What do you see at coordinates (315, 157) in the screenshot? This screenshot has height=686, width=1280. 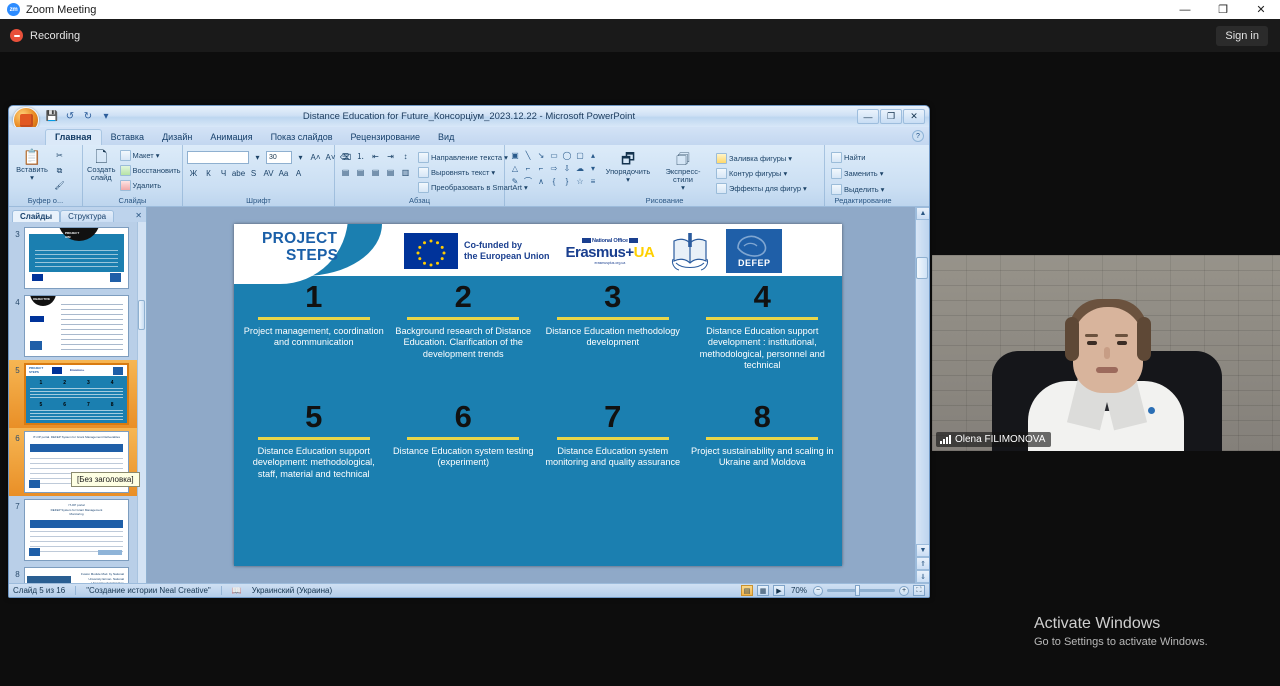 I see `increase-font-size-icon: A˄` at bounding box center [315, 157].